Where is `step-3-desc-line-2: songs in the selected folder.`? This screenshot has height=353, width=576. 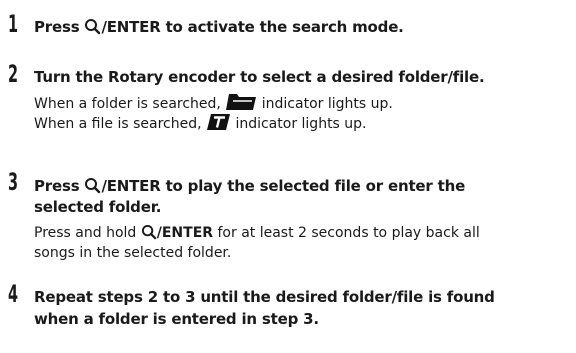
step-3-desc-line-2: songs in the selected folder. is located at coordinates (133, 253).